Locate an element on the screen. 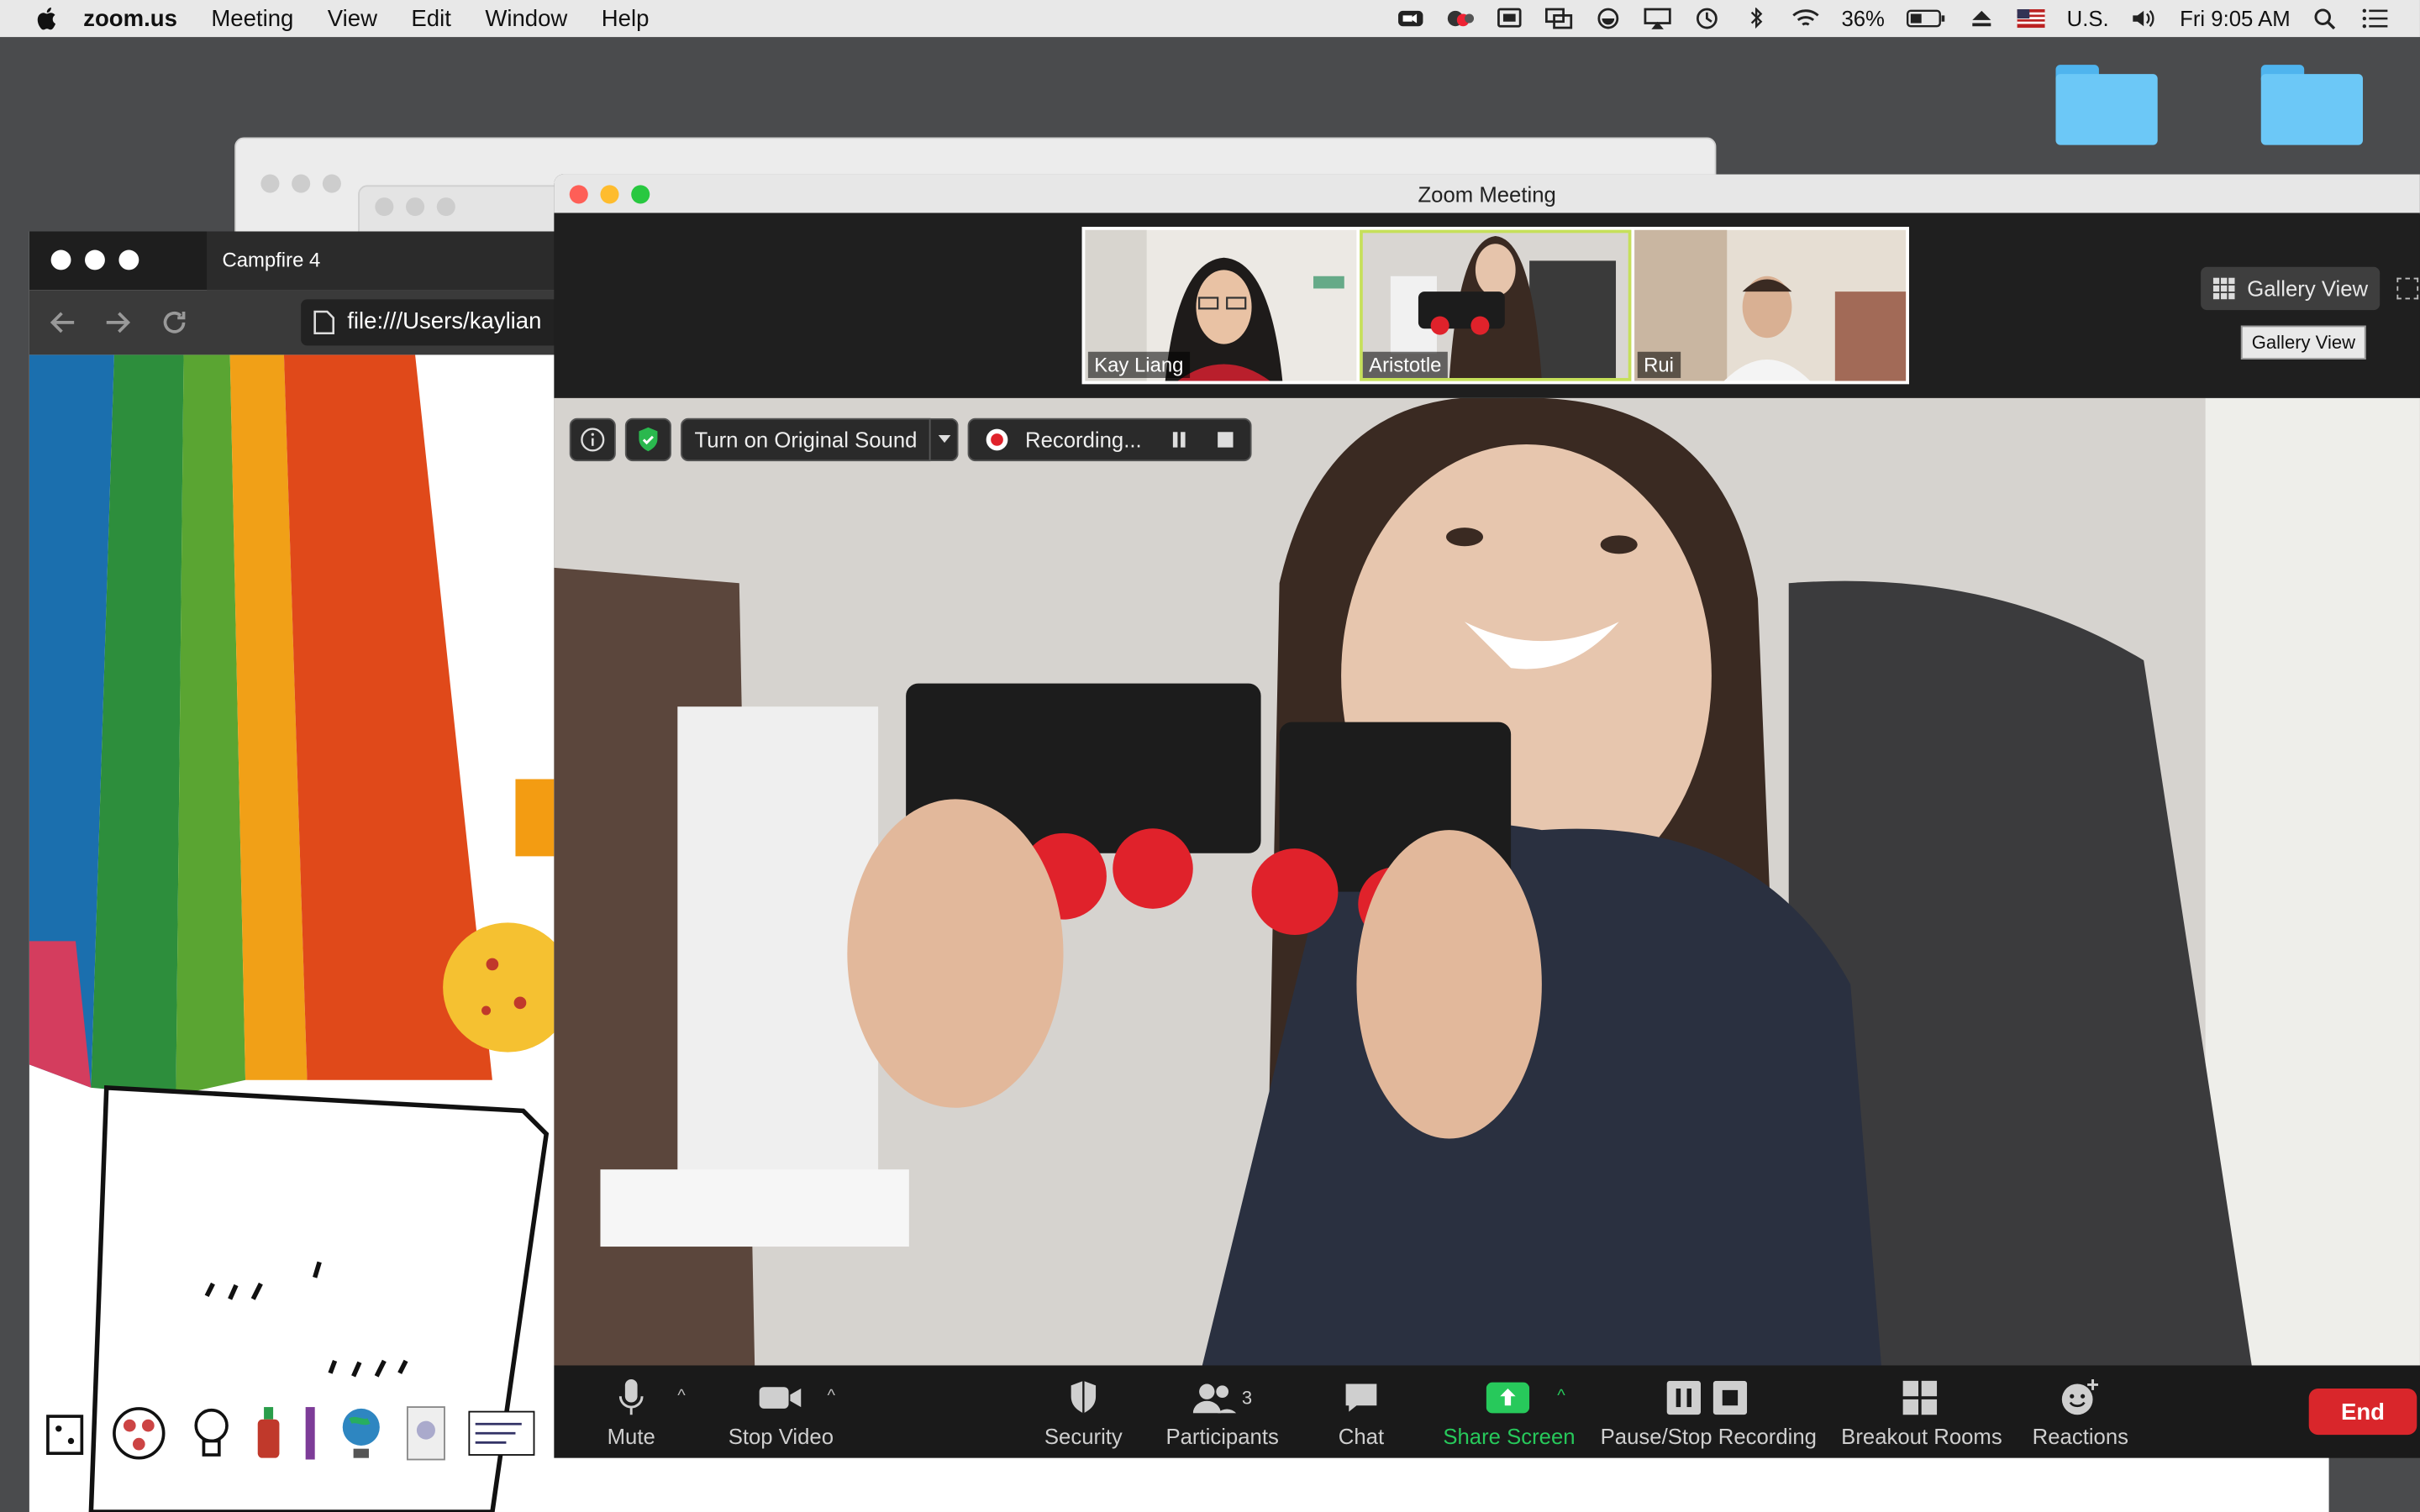 The height and width of the screenshot is (1512, 2420). sticker-tray is located at coordinates (290, 1433).